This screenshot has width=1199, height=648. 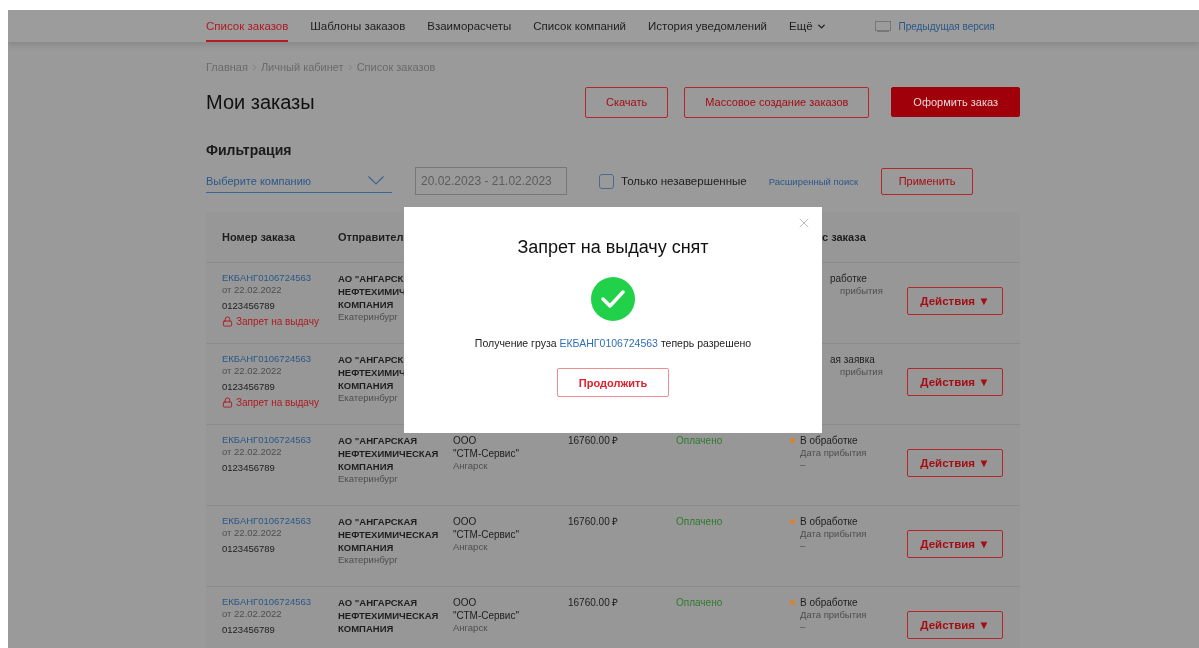 I want to click on order-status: работке, so click(x=848, y=278).